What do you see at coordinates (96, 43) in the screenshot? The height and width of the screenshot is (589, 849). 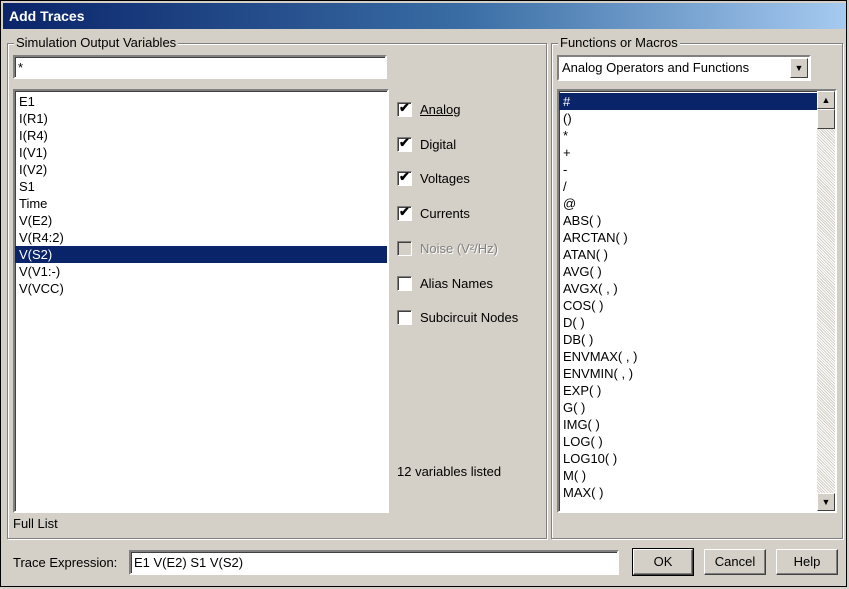 I see `output-variables-group-label: Simulation Output Variables` at bounding box center [96, 43].